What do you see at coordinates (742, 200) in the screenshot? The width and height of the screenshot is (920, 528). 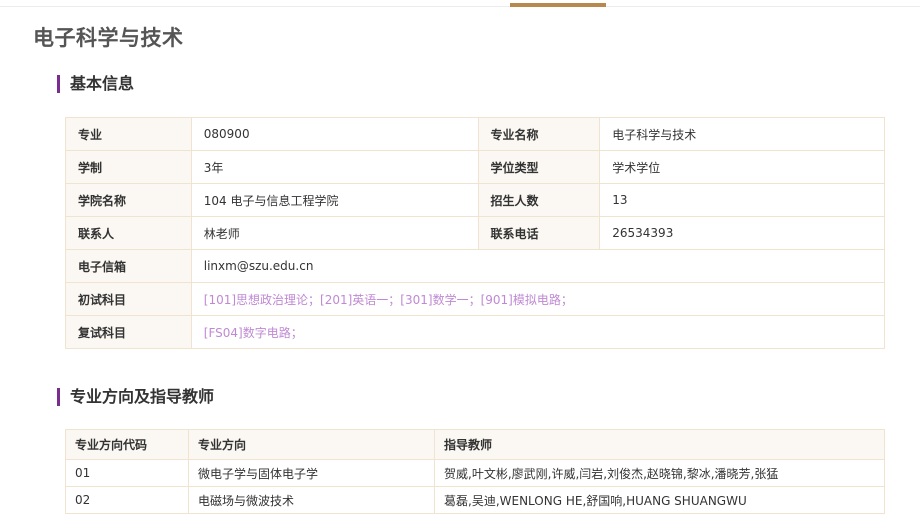 I see `enrollment-value: 13` at bounding box center [742, 200].